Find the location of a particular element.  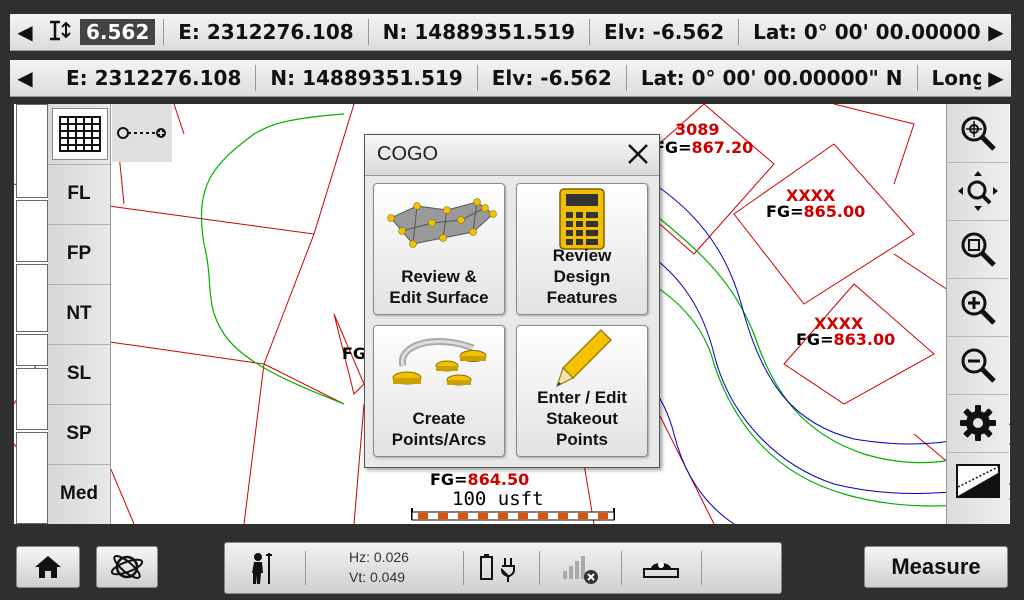

height-value: 6.562 is located at coordinates (118, 32).